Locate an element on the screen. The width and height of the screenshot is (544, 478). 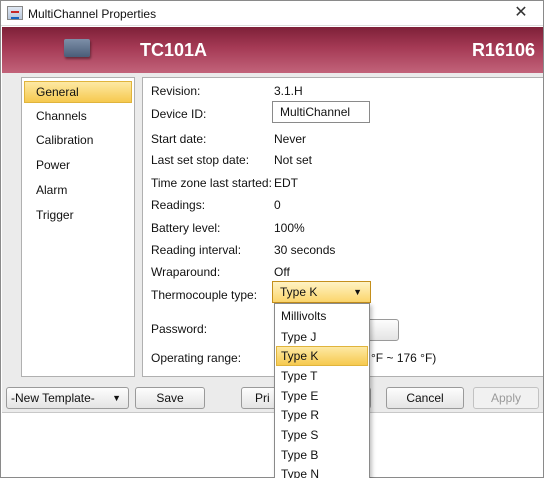
dropdown-option-type-b: Type B is located at coordinates (322, 455).